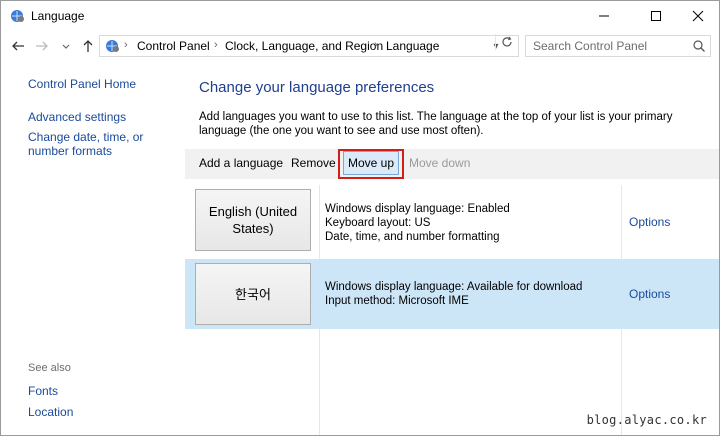 The image size is (720, 436). What do you see at coordinates (397, 301) in the screenshot?
I see `language-detail: Input method: Microsoft IME` at bounding box center [397, 301].